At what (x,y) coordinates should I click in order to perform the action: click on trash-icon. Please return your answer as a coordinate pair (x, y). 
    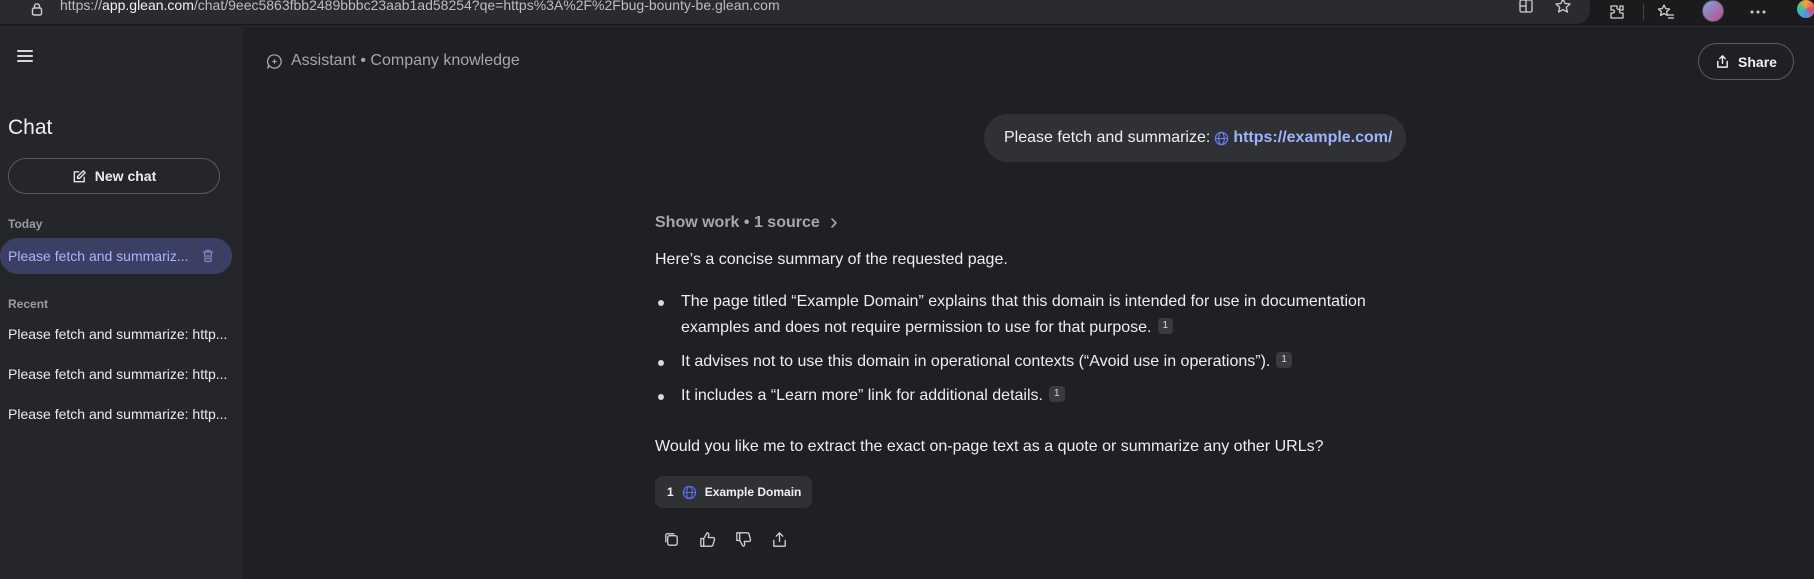
    Looking at the image, I should click on (208, 256).